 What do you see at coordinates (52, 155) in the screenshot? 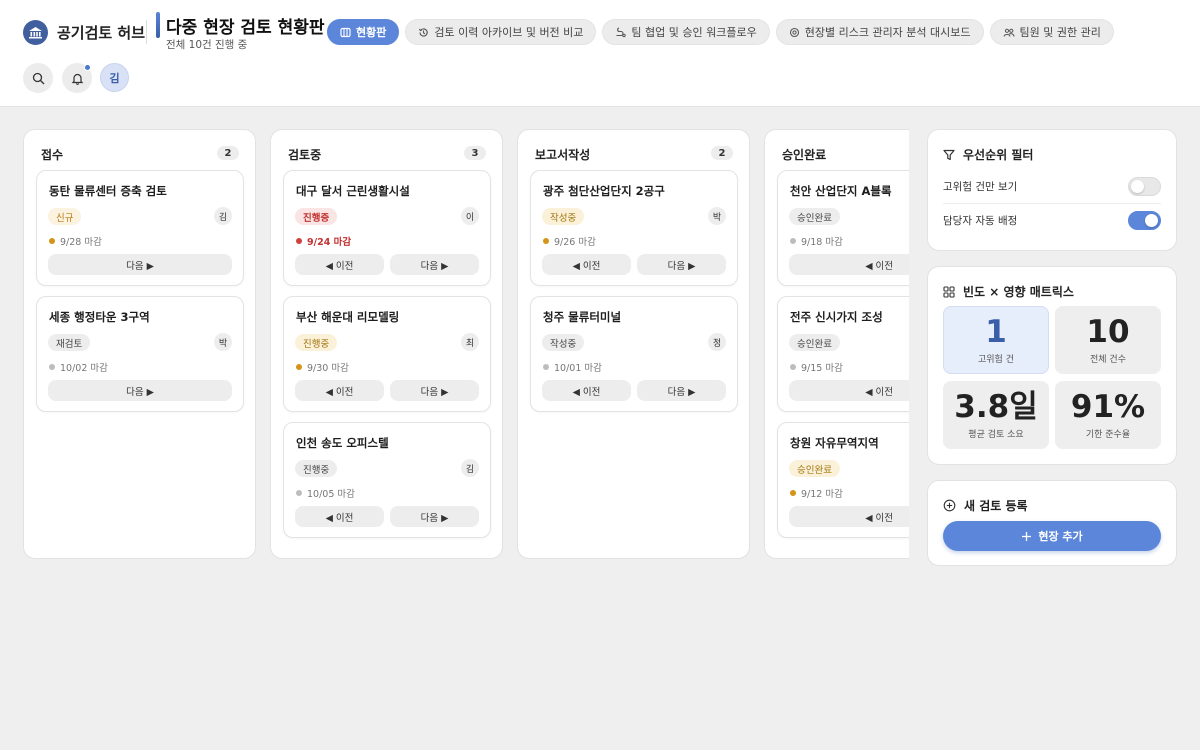
I see `column-title: 접수` at bounding box center [52, 155].